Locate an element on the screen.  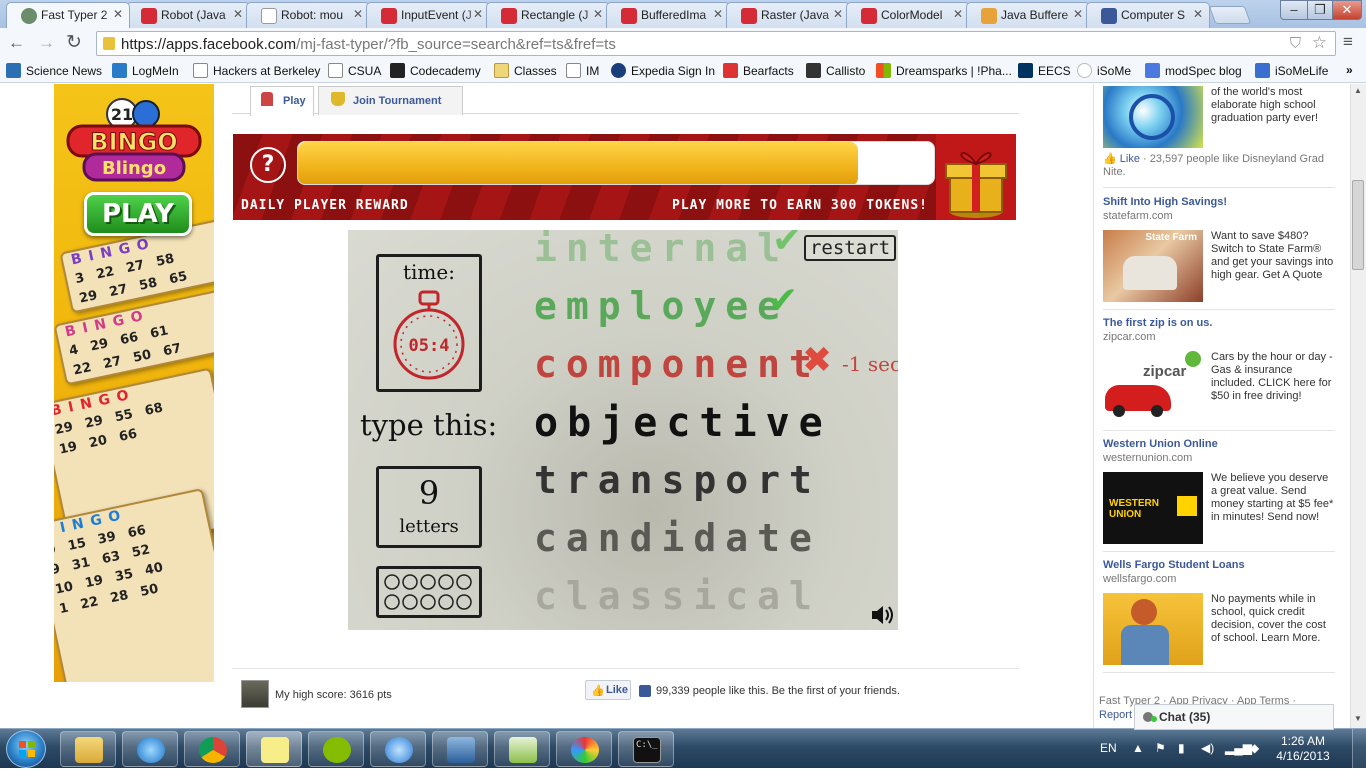
bookmark-im: IM is located at coordinates (582, 70).